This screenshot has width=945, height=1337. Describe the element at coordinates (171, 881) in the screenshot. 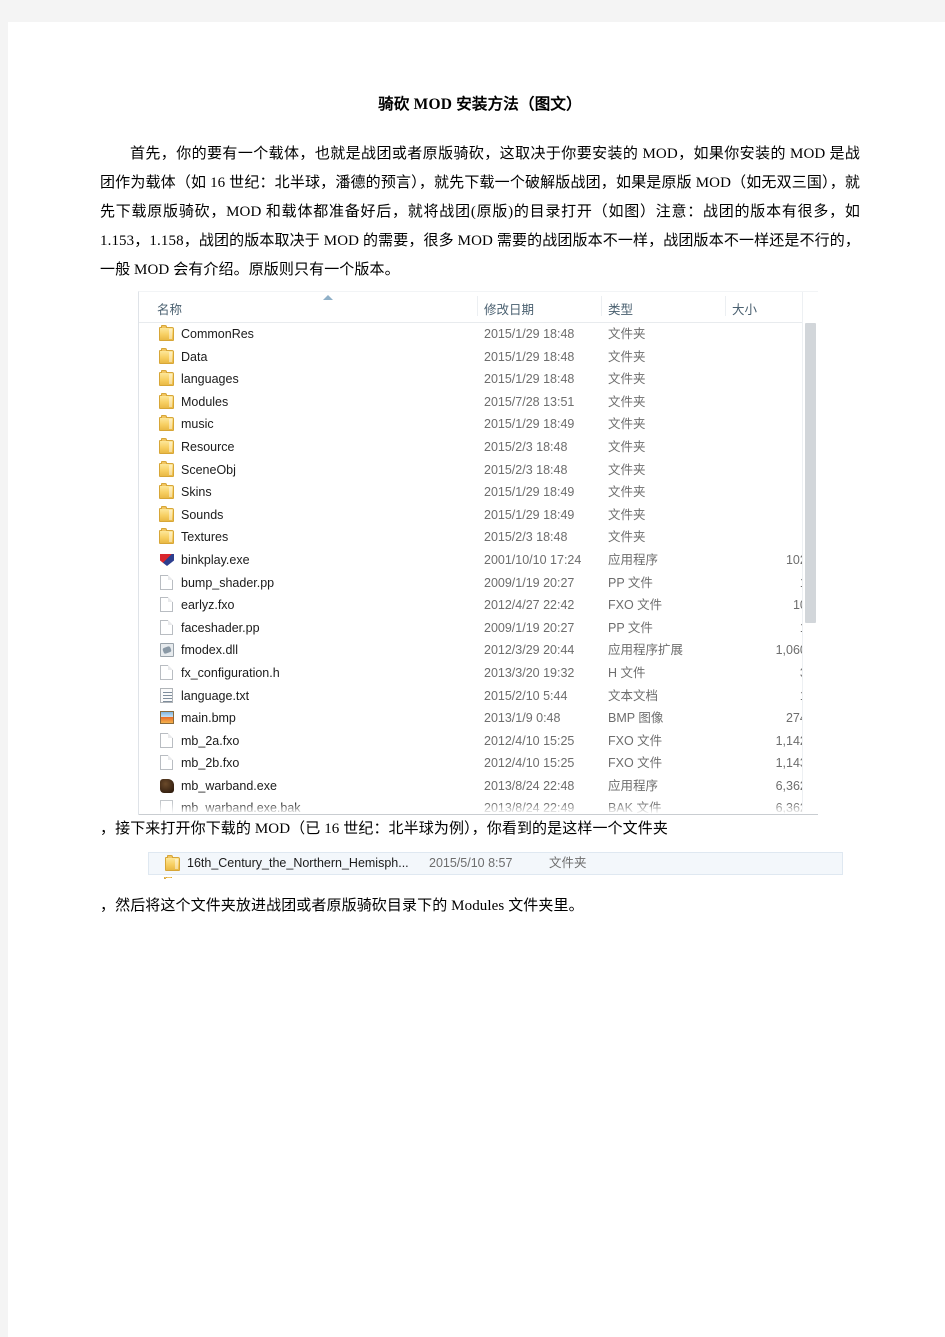

I see `partial-folder-icon-below` at that location.